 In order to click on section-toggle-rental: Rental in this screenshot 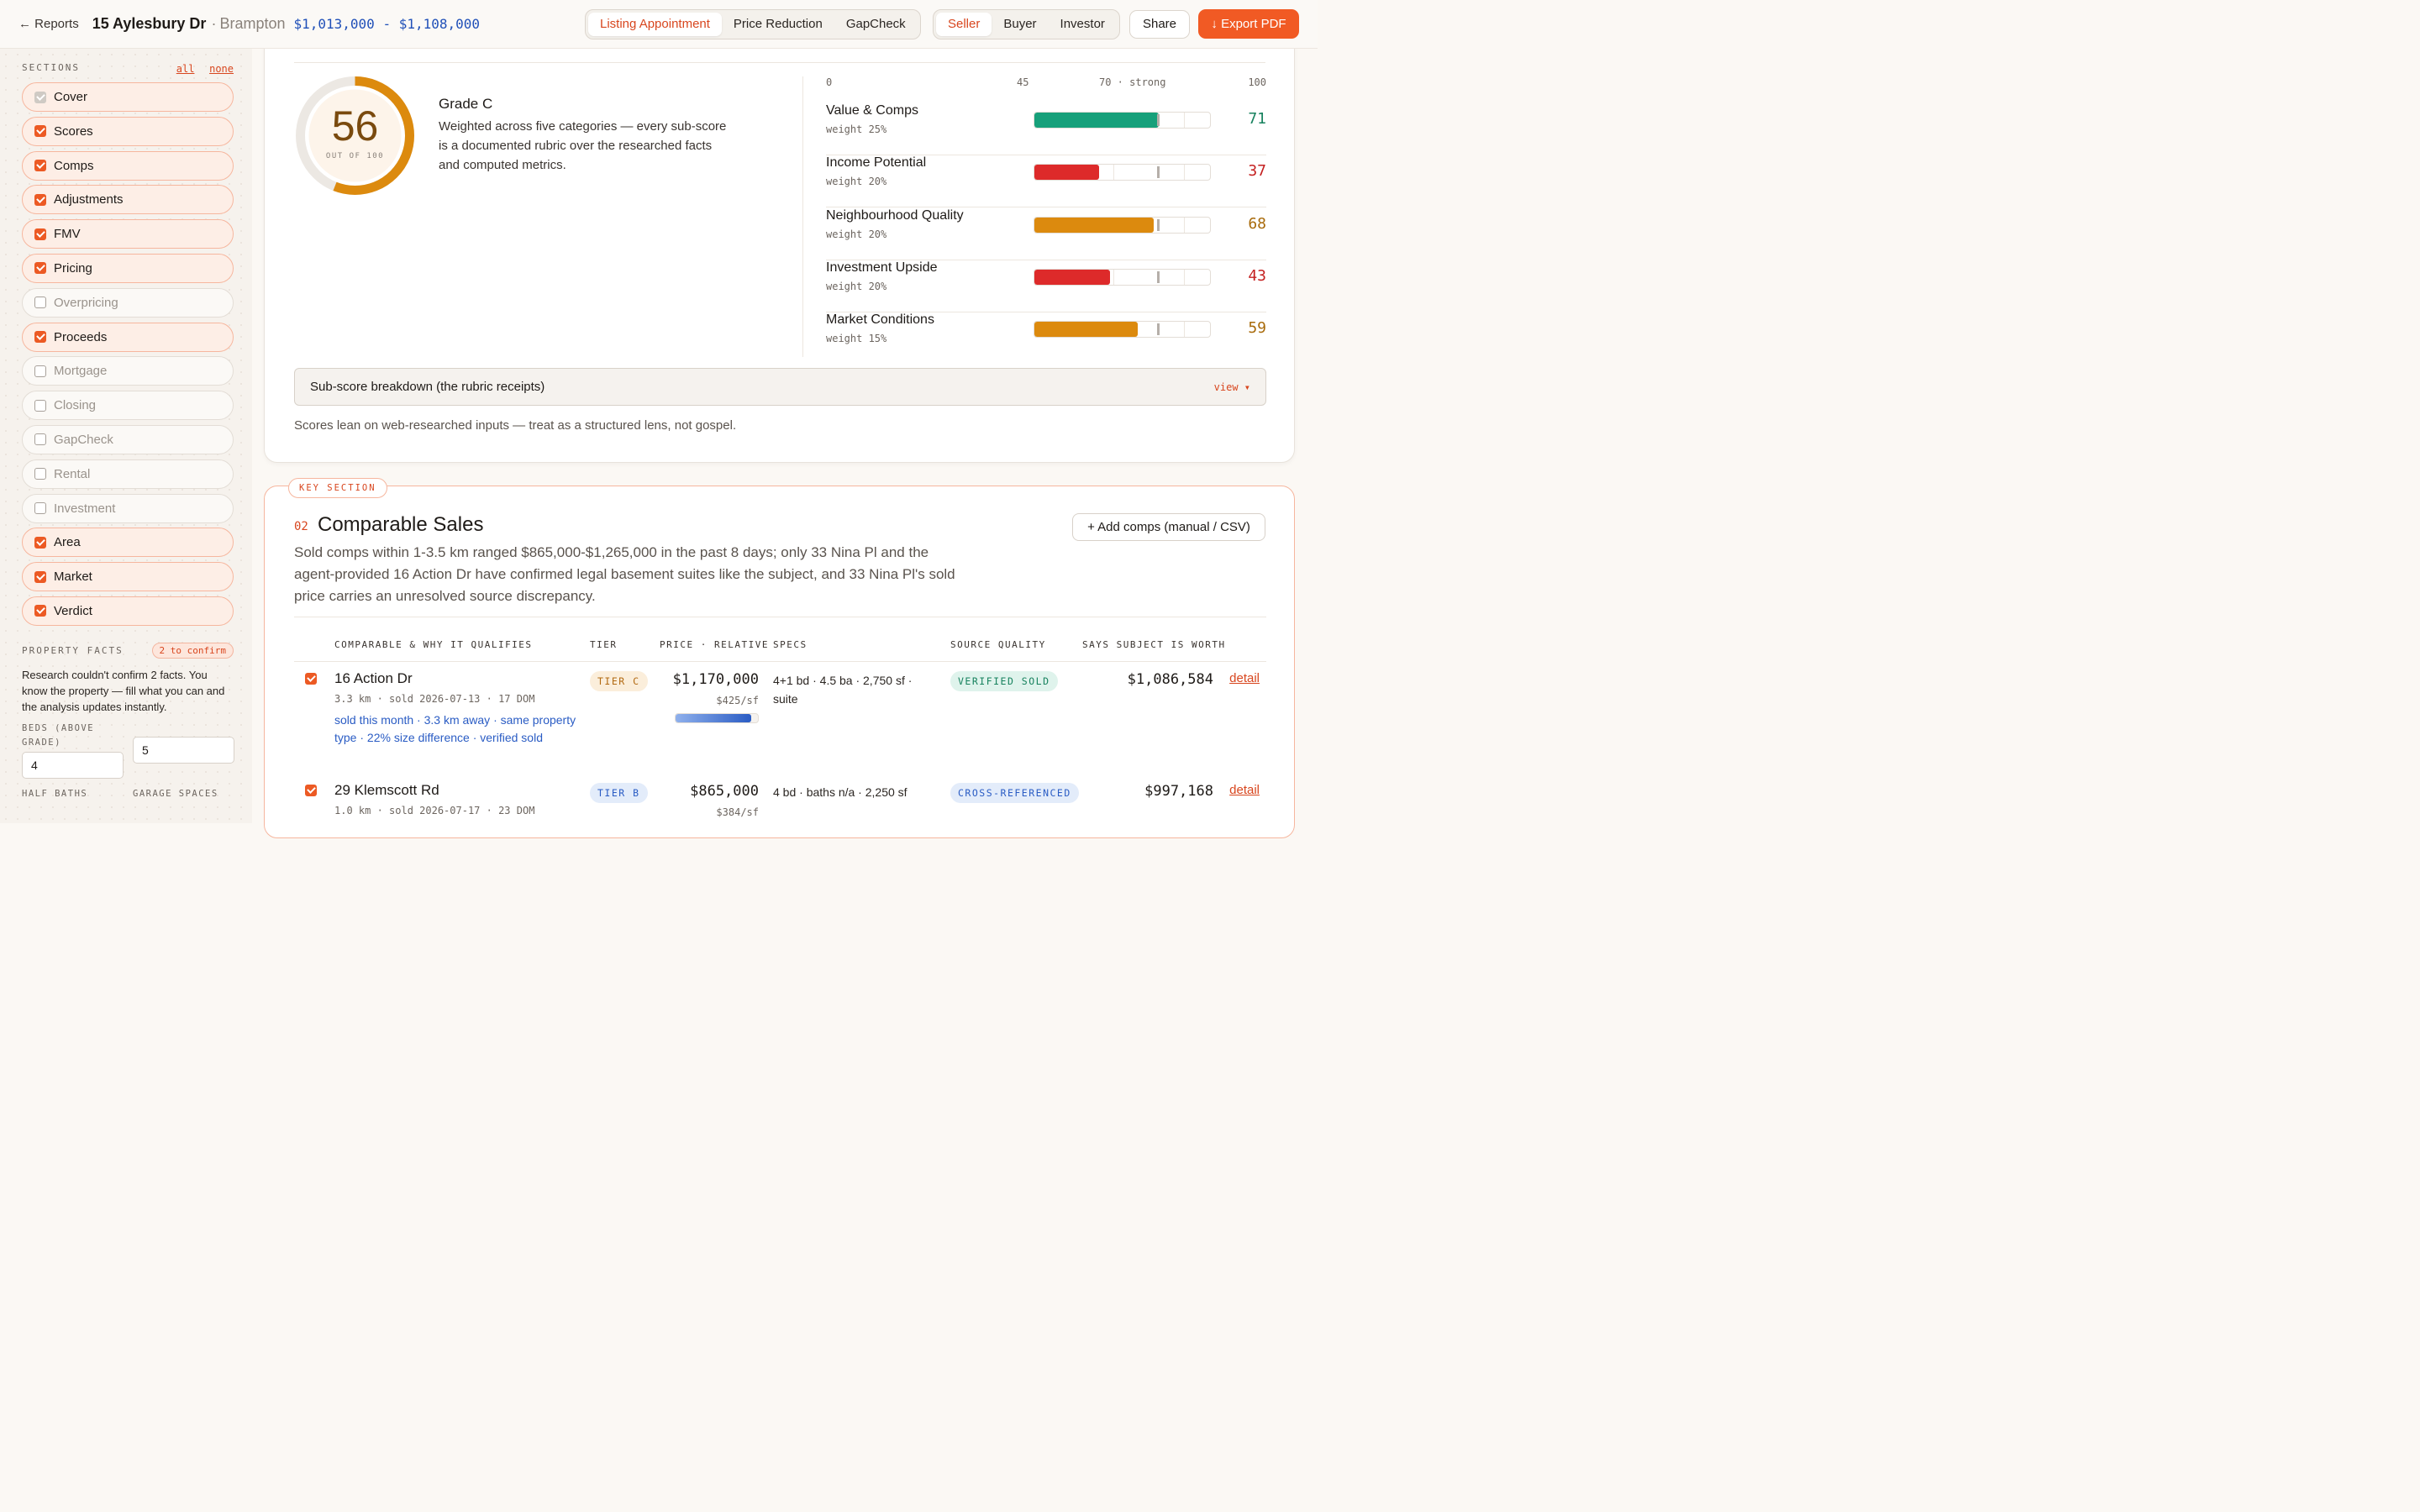, I will do `click(128, 474)`.